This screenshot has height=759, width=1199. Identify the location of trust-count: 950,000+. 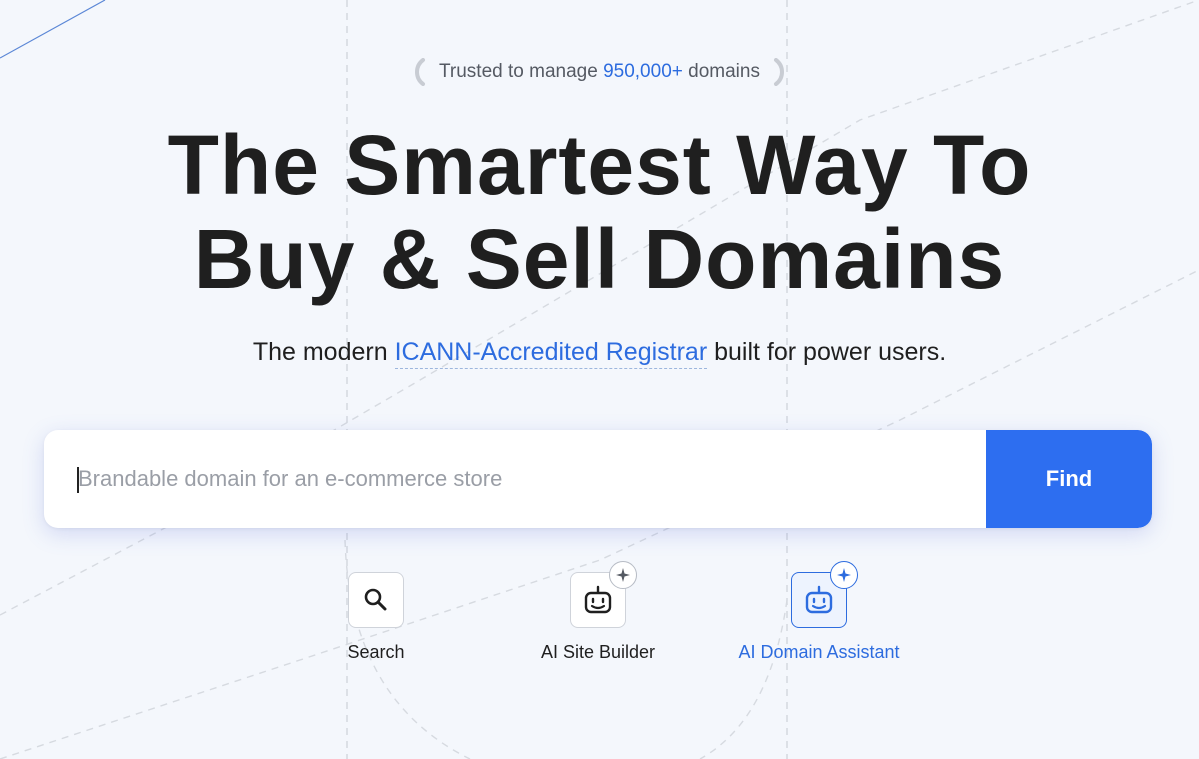
(643, 71).